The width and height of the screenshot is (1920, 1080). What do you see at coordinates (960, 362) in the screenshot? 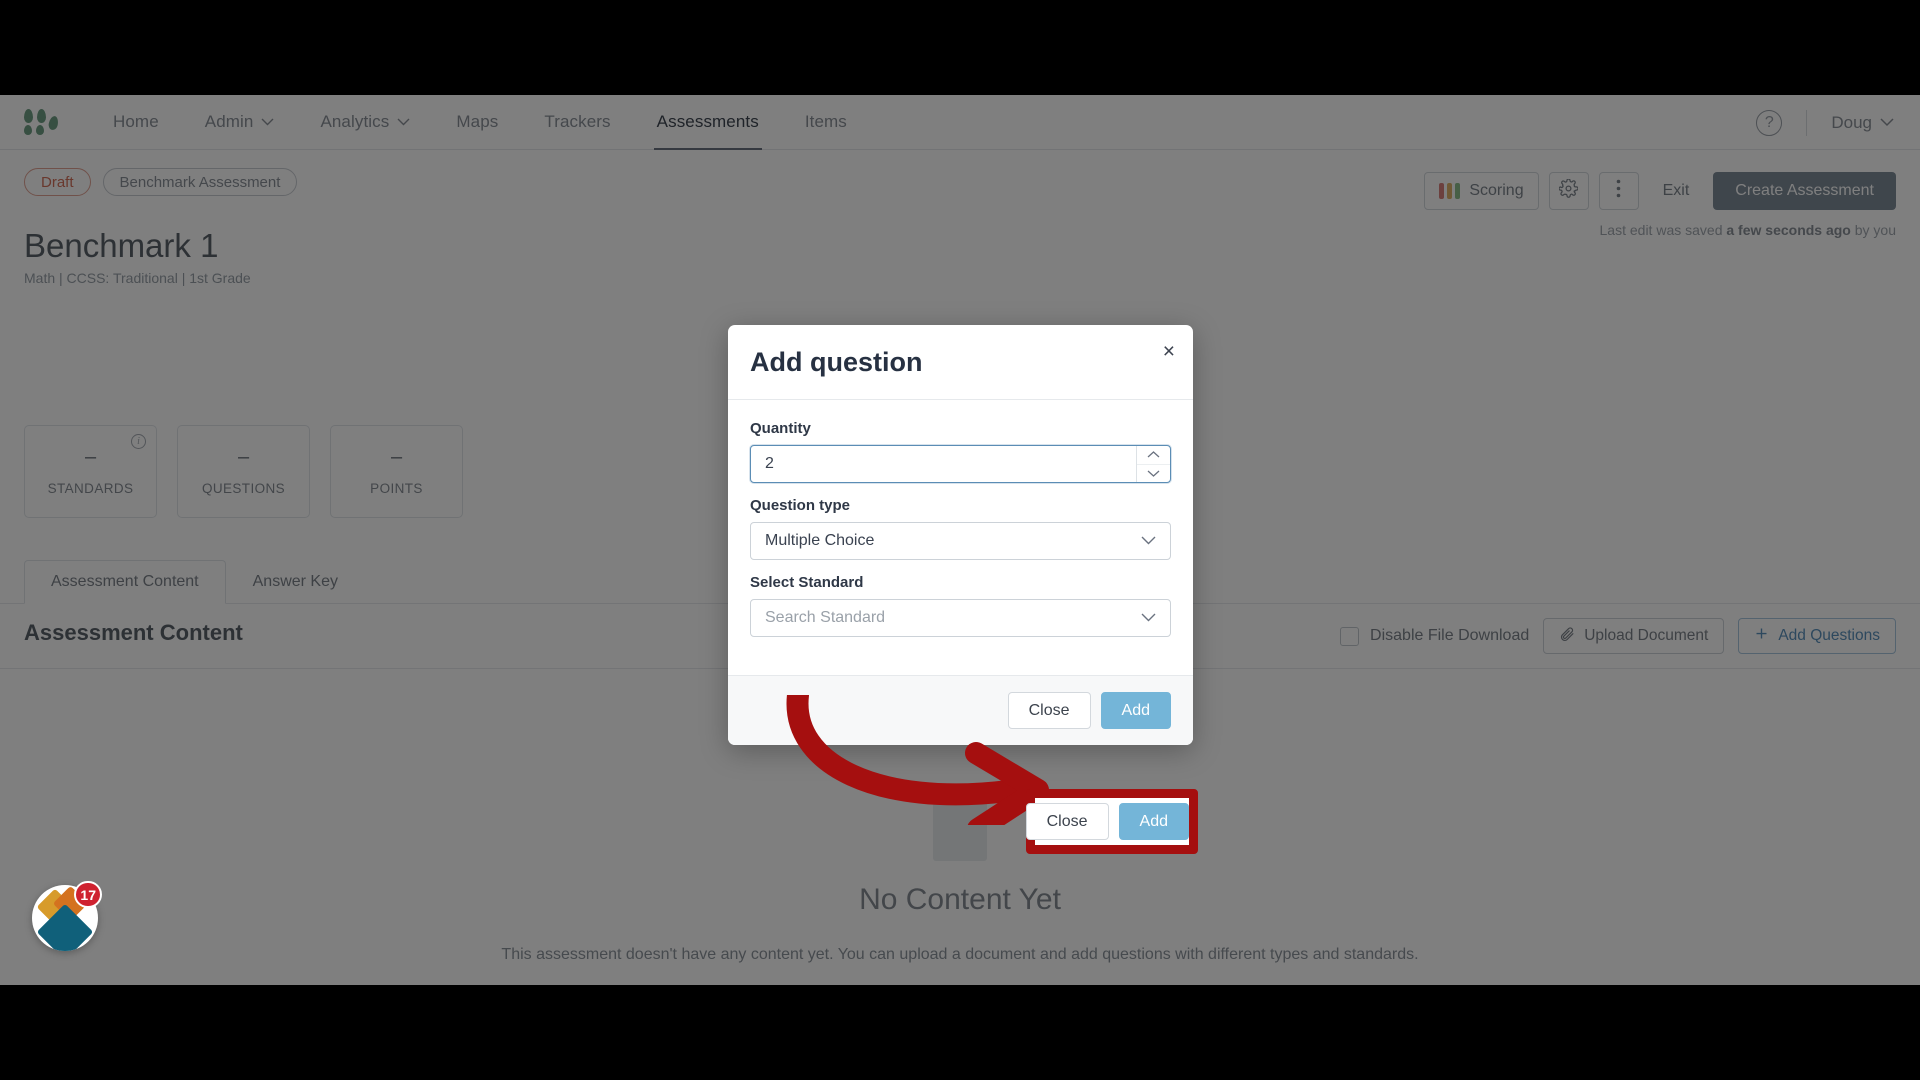
I see `modal-header: Add question ×` at bounding box center [960, 362].